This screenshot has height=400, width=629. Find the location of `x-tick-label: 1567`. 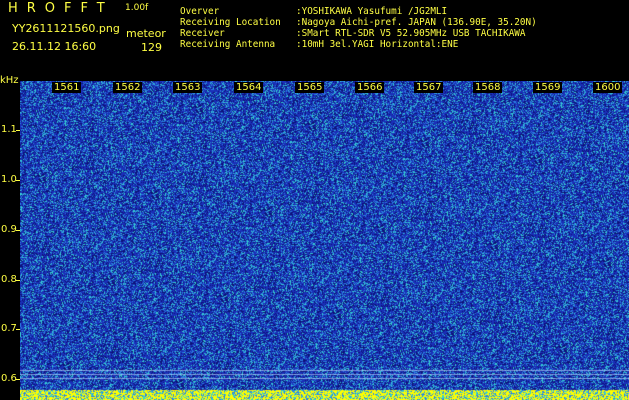

x-tick-label: 1567 is located at coordinates (429, 87).